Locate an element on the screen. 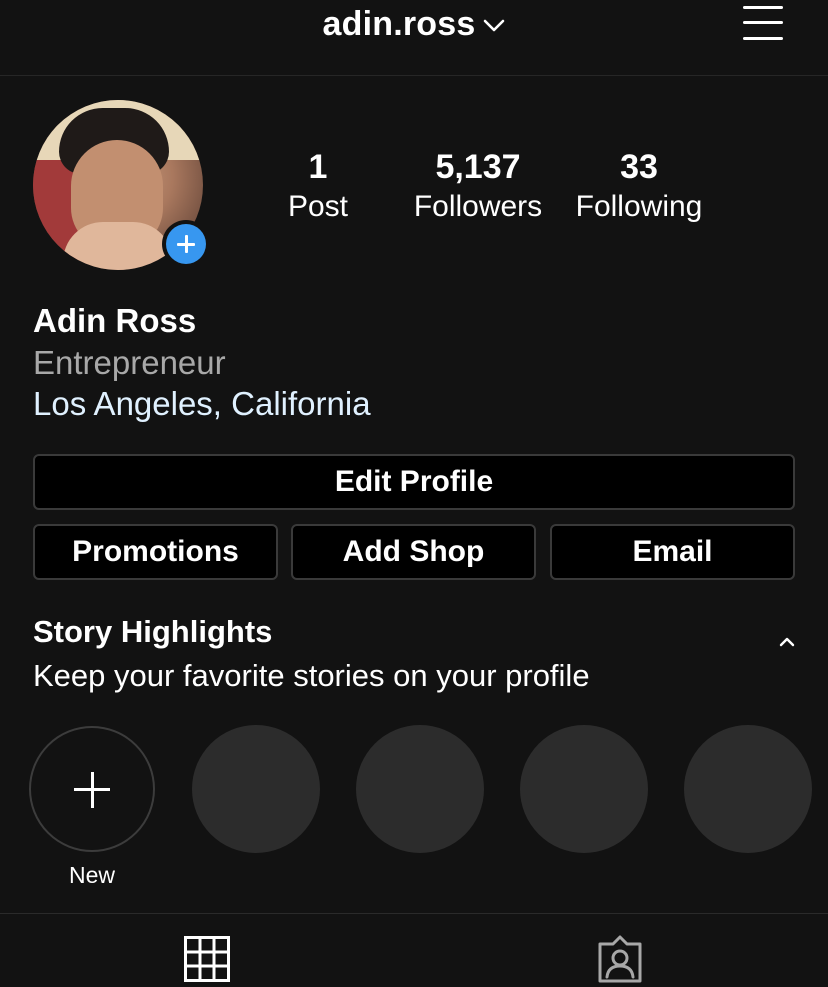 Image resolution: width=828 pixels, height=987 pixels. account-switcher: adin.ross is located at coordinates (414, 24).